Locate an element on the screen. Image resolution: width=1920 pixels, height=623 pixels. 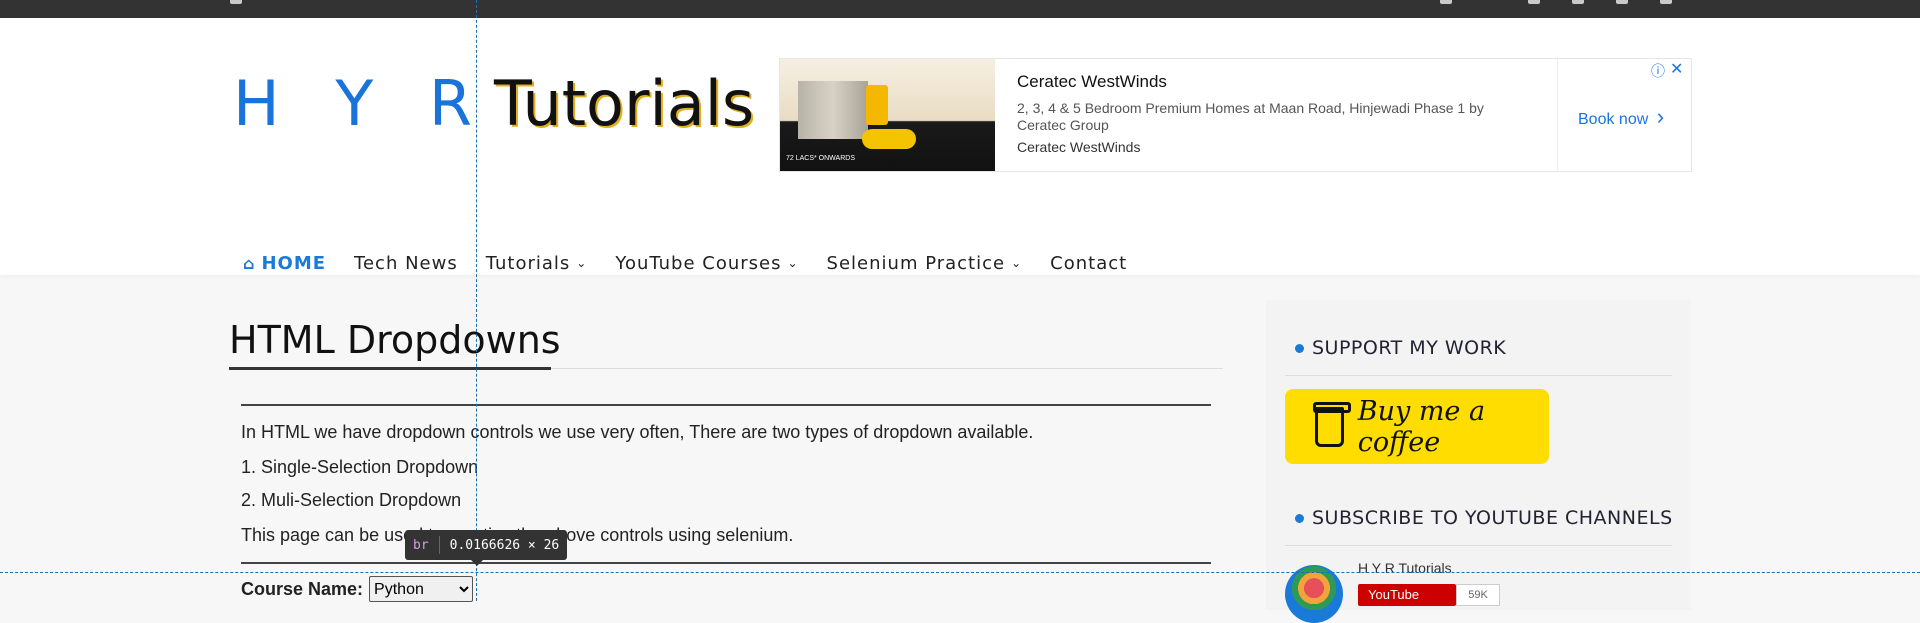
ad-book-now-button: Book now › is located at coordinates (1621, 117).